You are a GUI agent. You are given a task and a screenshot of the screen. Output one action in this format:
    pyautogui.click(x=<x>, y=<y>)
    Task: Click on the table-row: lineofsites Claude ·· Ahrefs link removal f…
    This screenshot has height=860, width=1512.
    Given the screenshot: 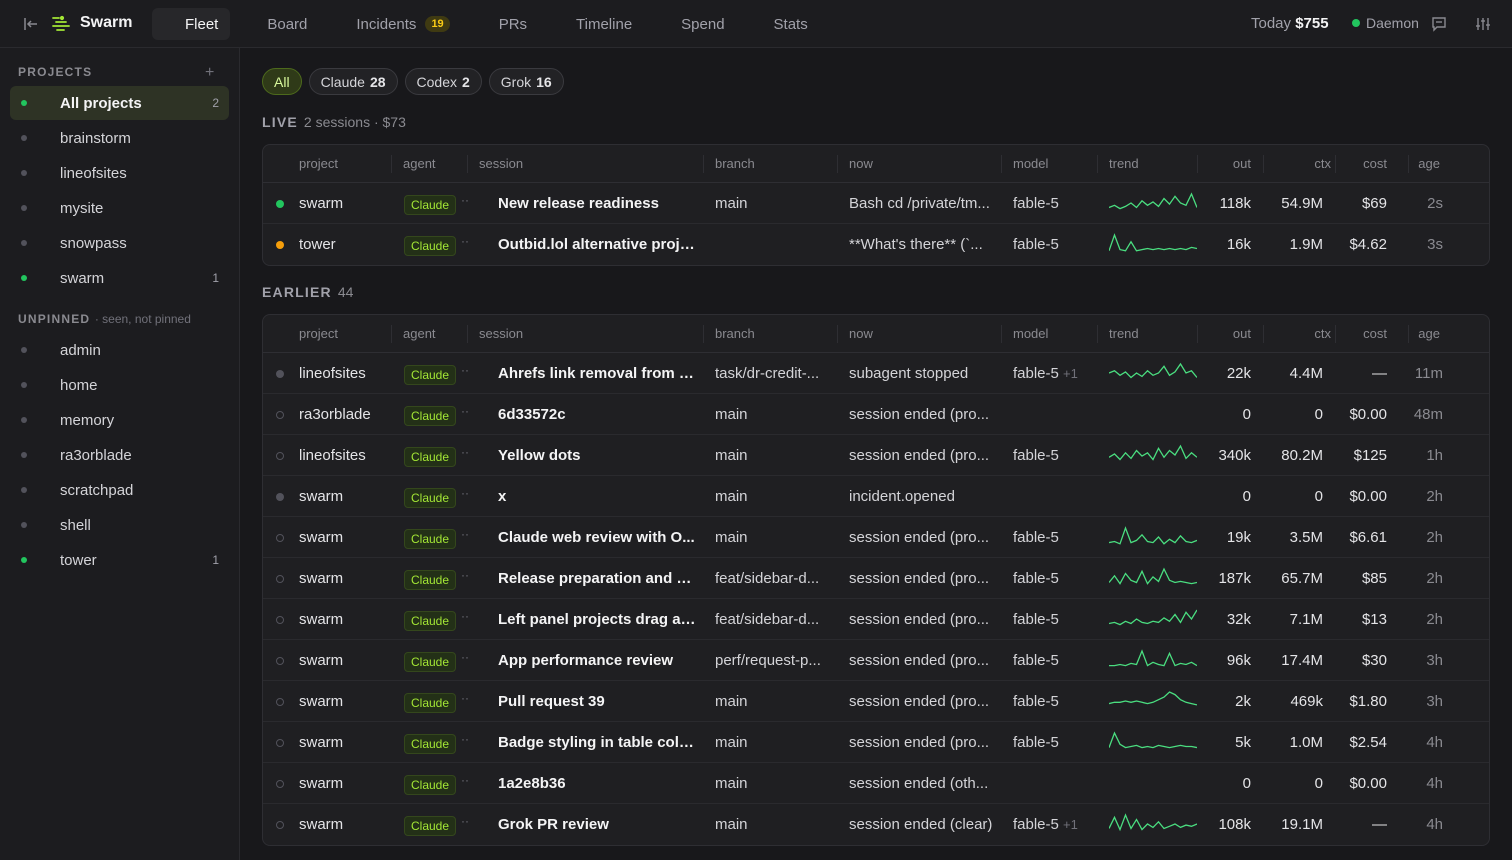 What is the action you would take?
    pyautogui.click(x=876, y=373)
    